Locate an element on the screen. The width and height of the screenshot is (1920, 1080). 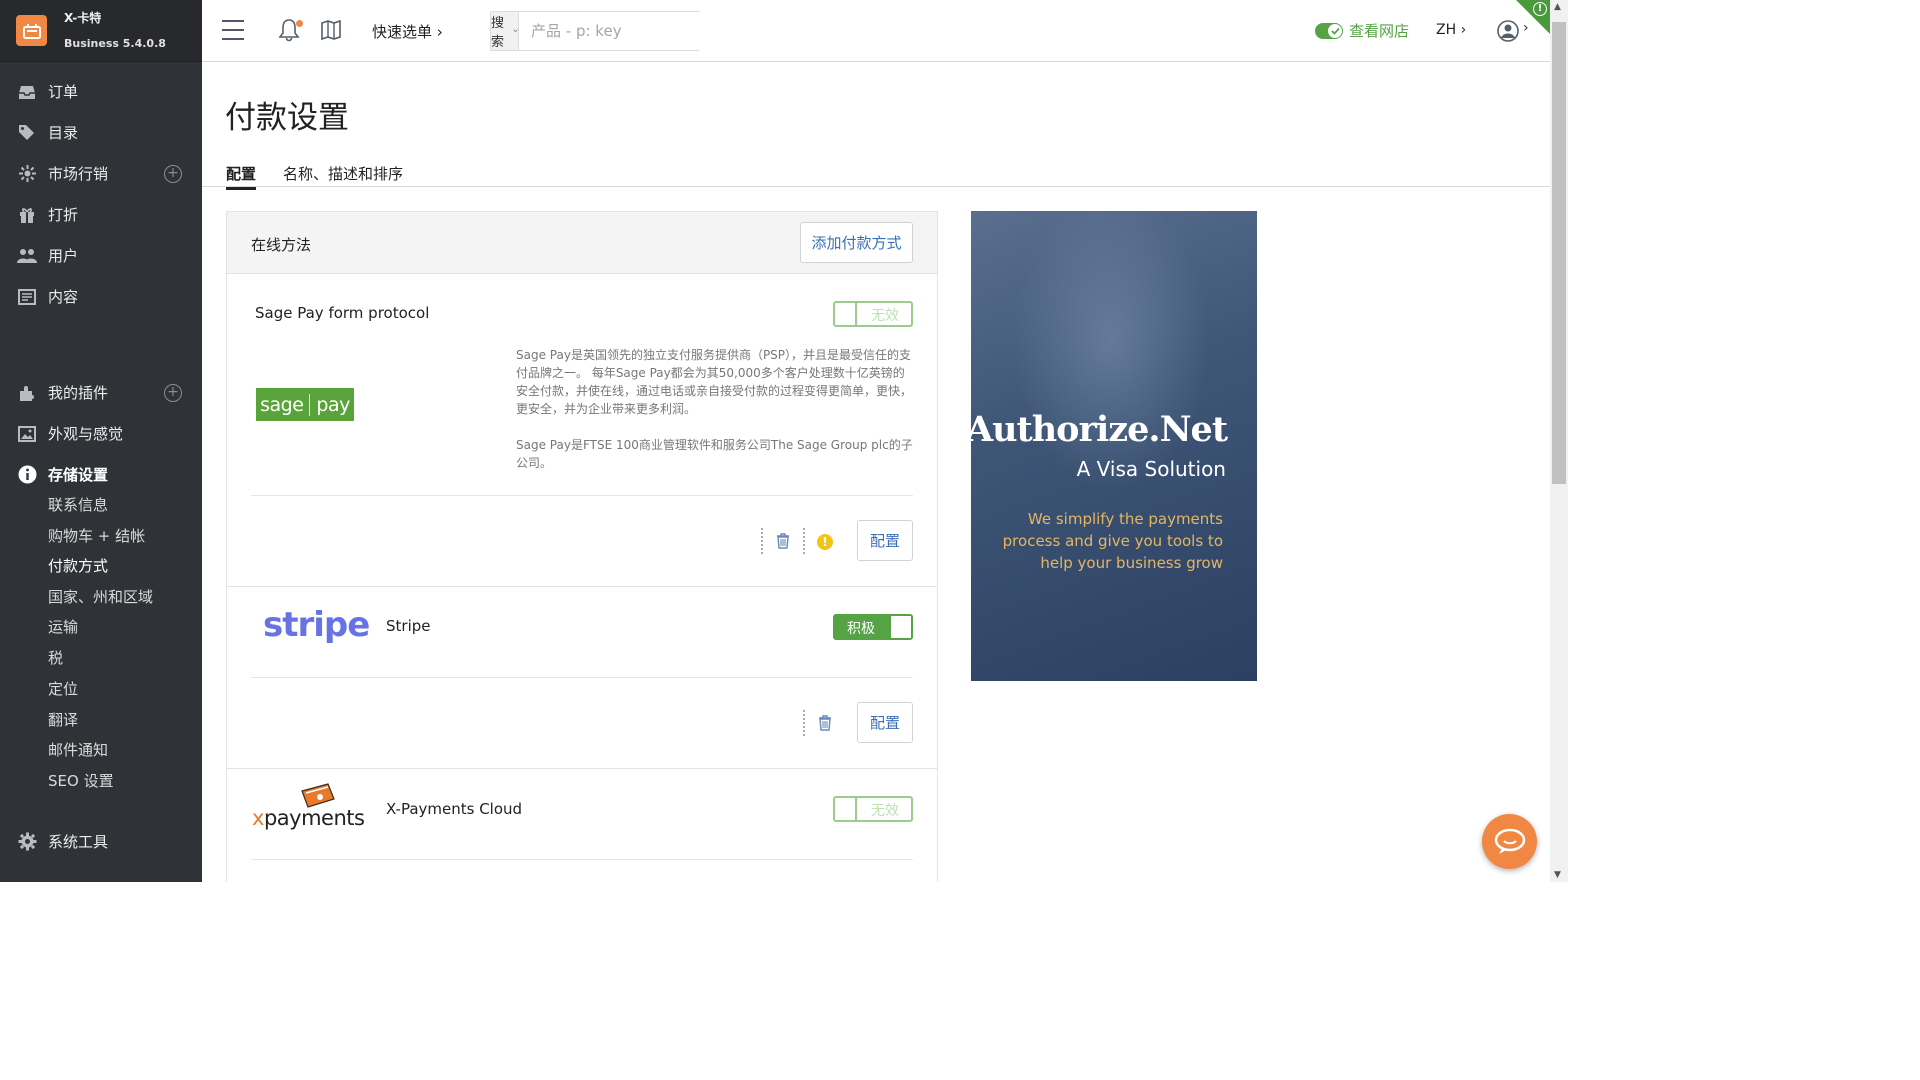
sidebar-item-content: 内容 is located at coordinates (101, 296).